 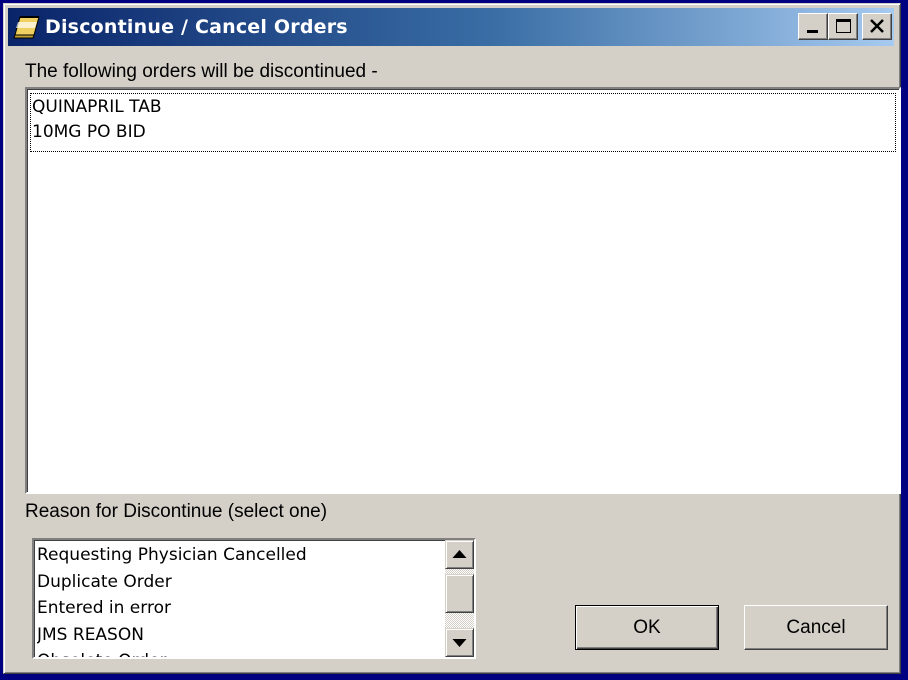 I want to click on reason-option: Obsolete Order, so click(x=239, y=652).